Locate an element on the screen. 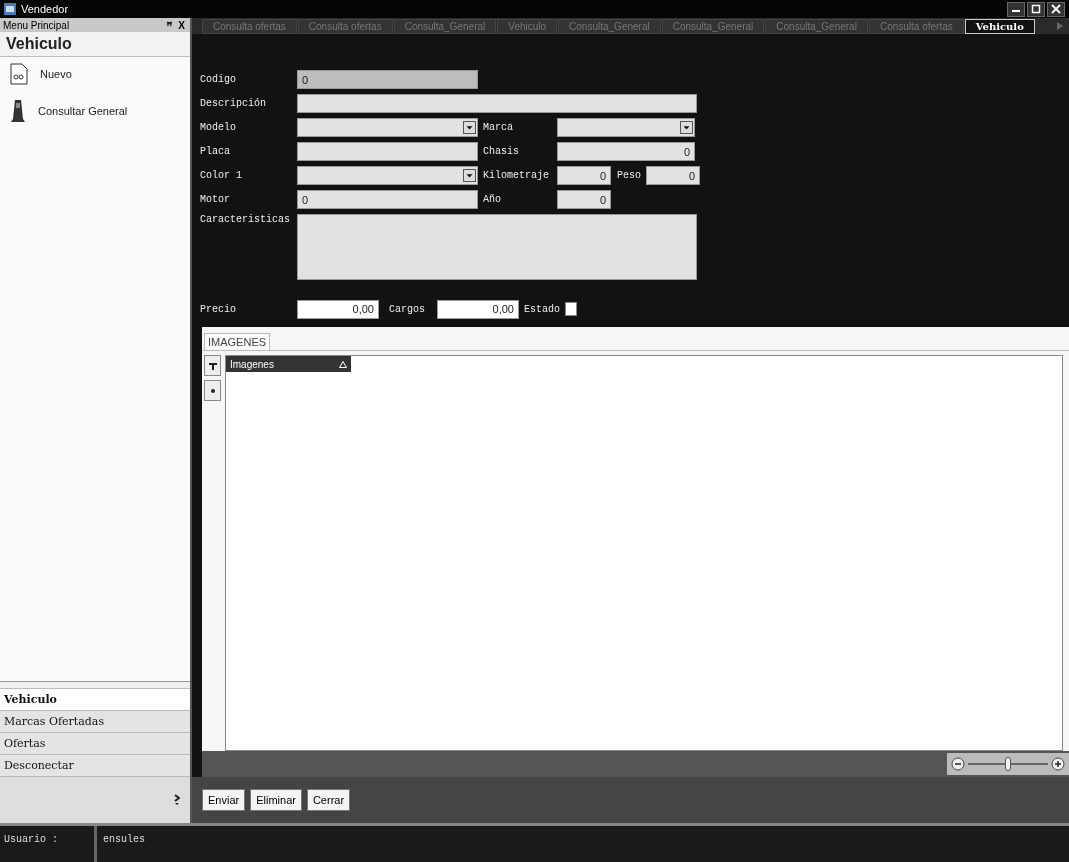  field-label: Estado is located at coordinates (542, 309).